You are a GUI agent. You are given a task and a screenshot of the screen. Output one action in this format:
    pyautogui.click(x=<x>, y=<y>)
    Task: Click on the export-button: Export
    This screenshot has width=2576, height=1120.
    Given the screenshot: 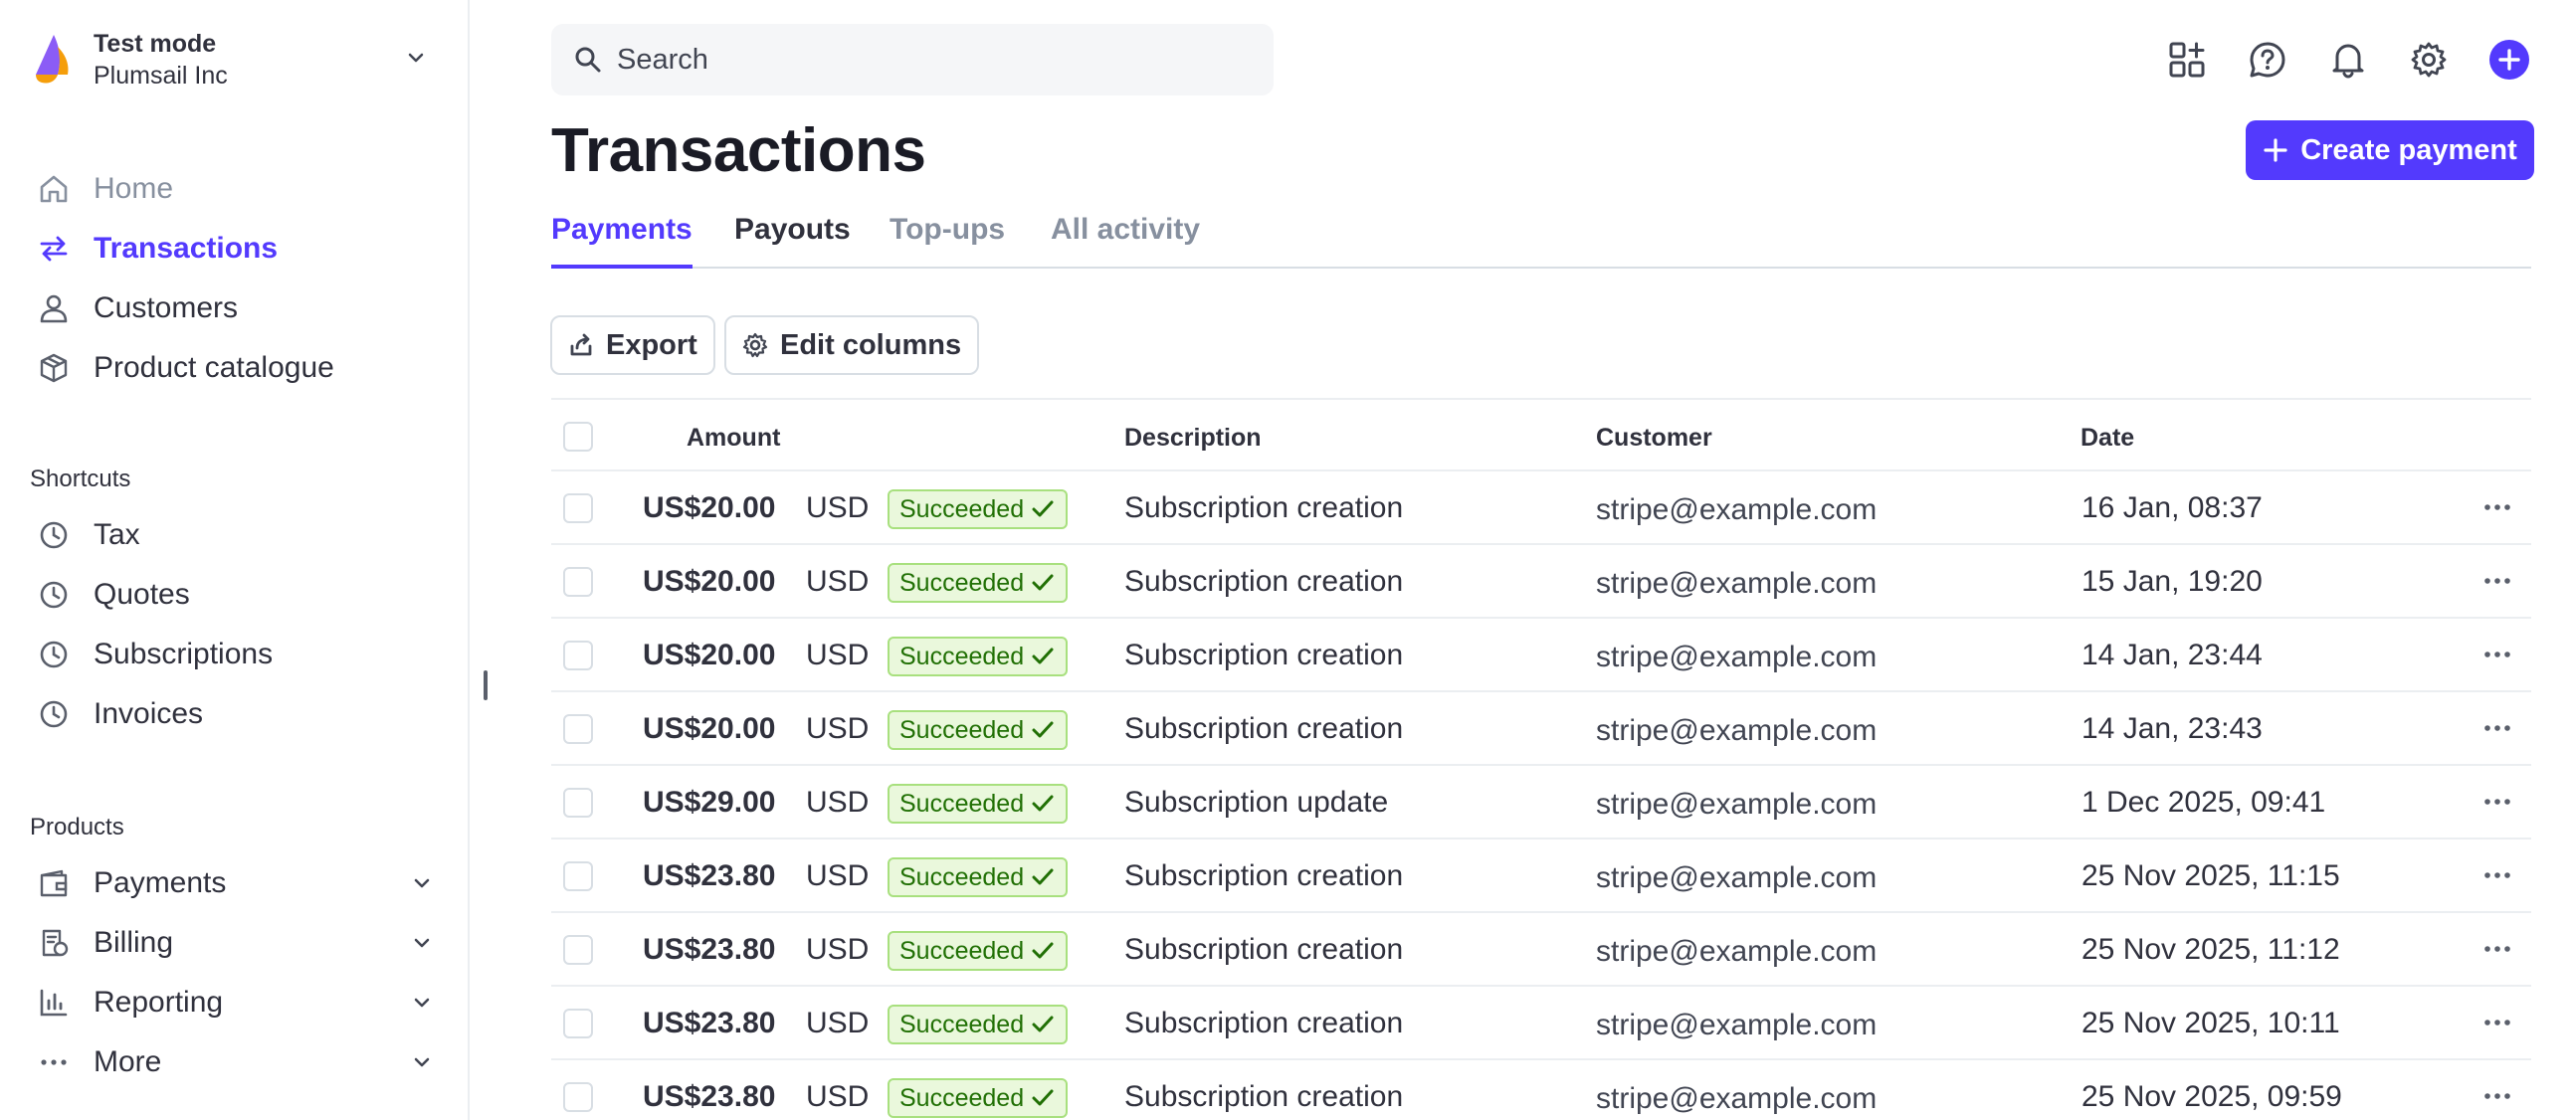 What is the action you would take?
    pyautogui.click(x=632, y=345)
    